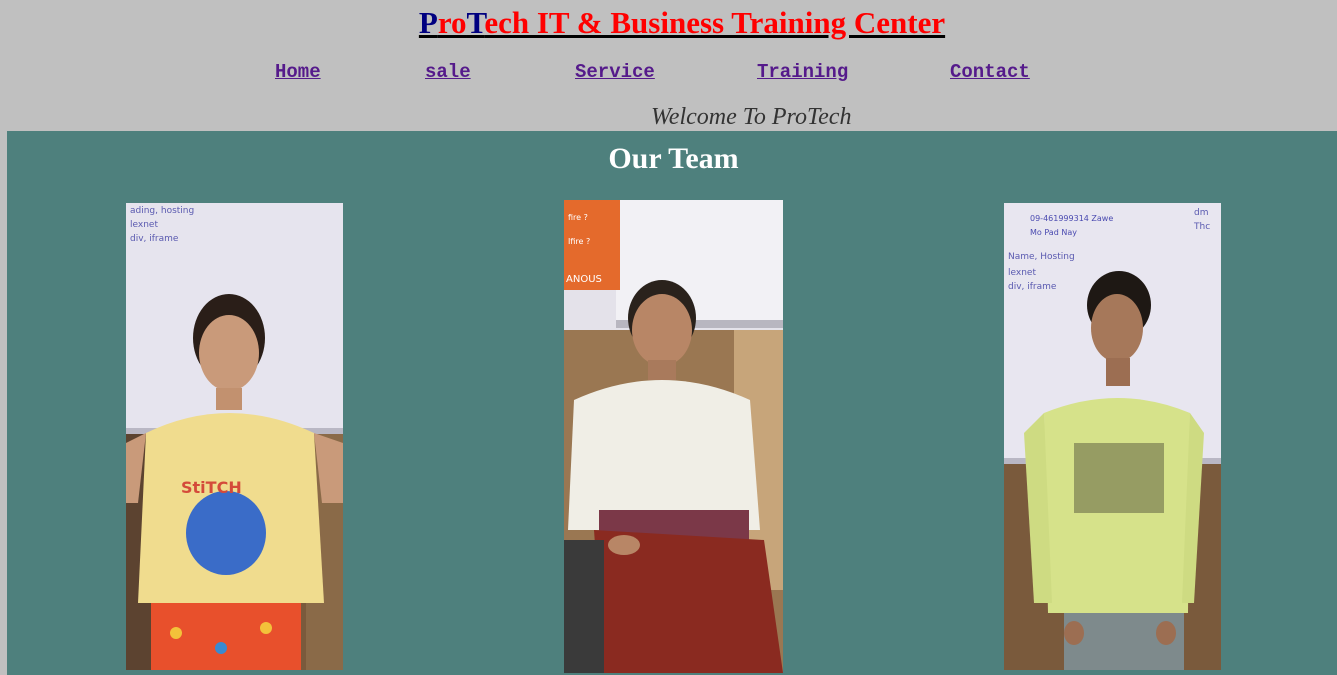 This screenshot has height=675, width=1337. I want to click on nav-link-sale: sale, so click(448, 72).